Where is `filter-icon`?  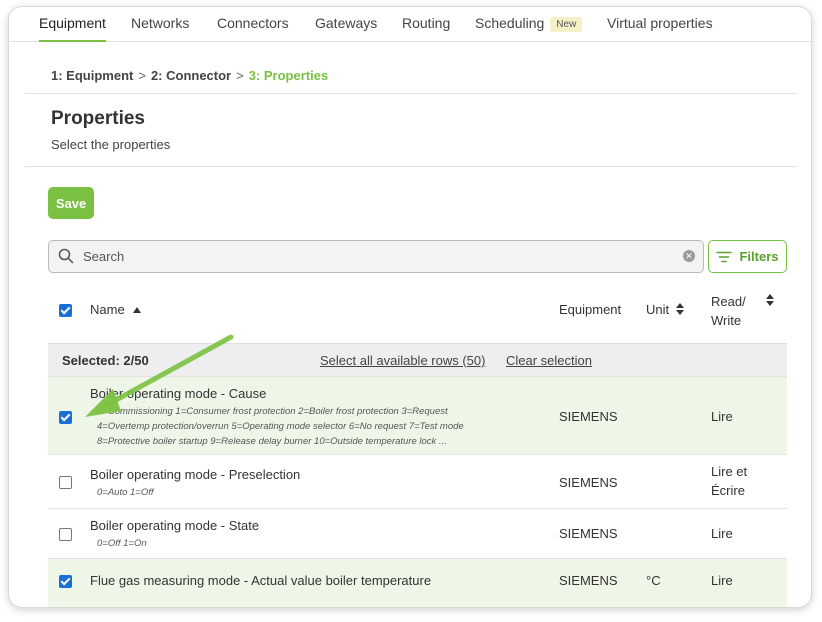
filter-icon is located at coordinates (724, 256).